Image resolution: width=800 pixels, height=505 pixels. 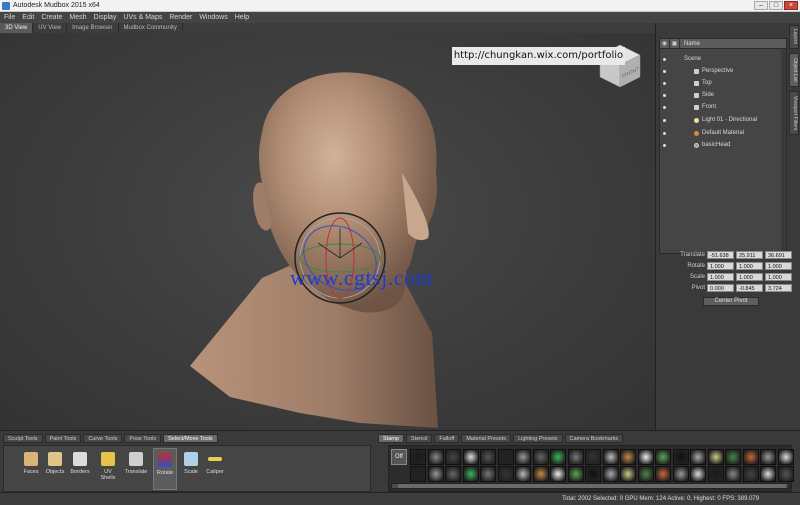 What do you see at coordinates (723, 83) in the screenshot?
I see `outliner-item-top: Top` at bounding box center [723, 83].